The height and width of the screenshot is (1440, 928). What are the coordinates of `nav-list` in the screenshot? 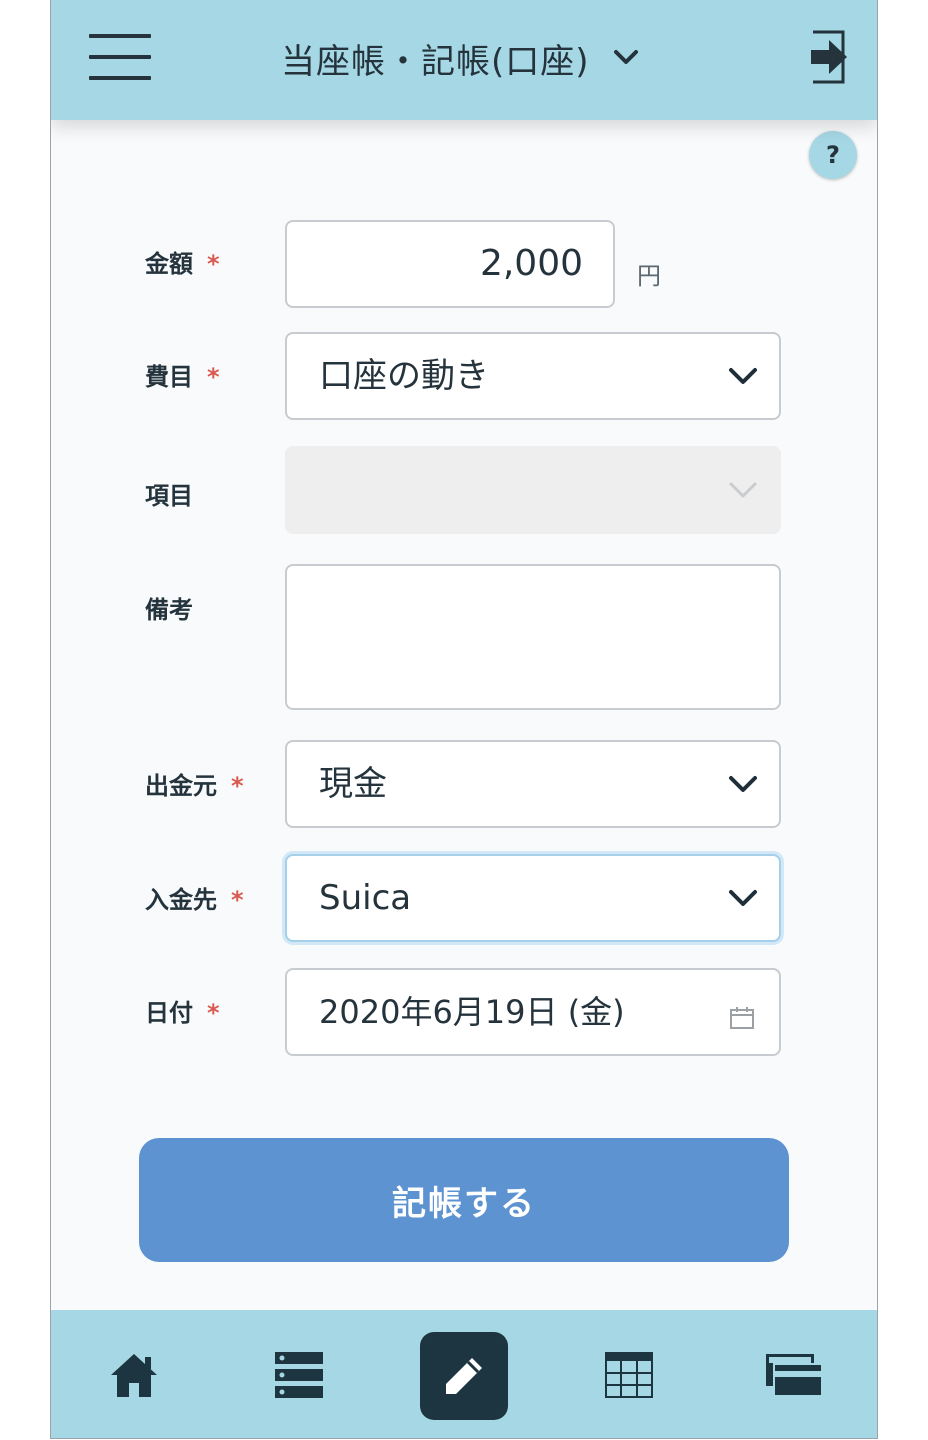 It's located at (299, 1374).